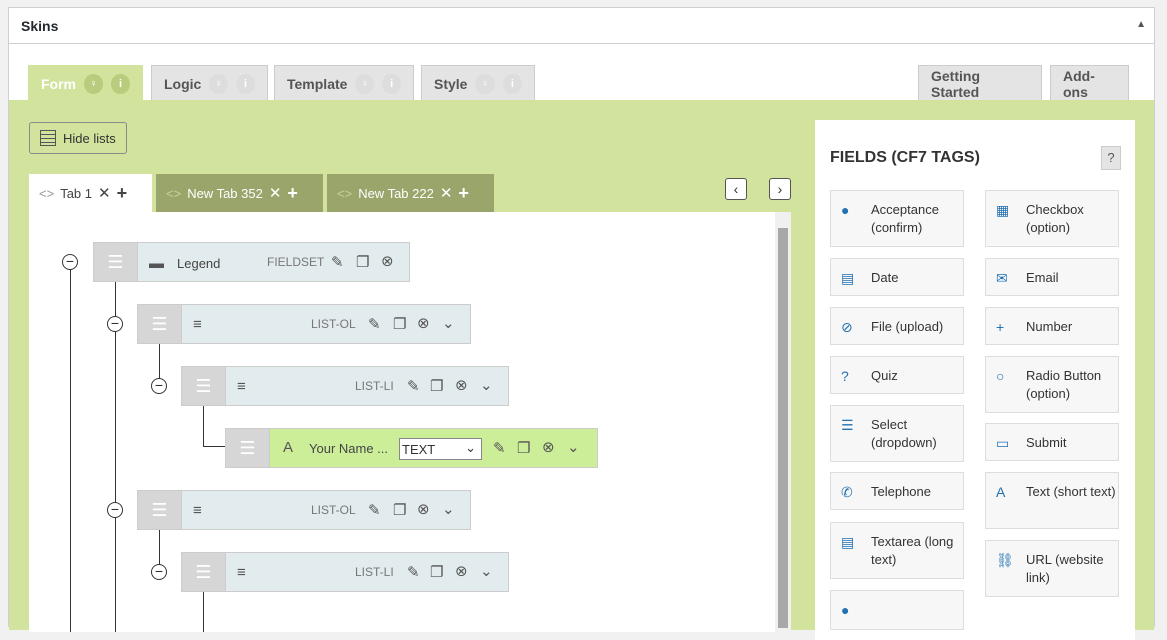 This screenshot has width=1167, height=640. What do you see at coordinates (1089, 83) in the screenshot?
I see `tab-add-ons: Add-ons` at bounding box center [1089, 83].